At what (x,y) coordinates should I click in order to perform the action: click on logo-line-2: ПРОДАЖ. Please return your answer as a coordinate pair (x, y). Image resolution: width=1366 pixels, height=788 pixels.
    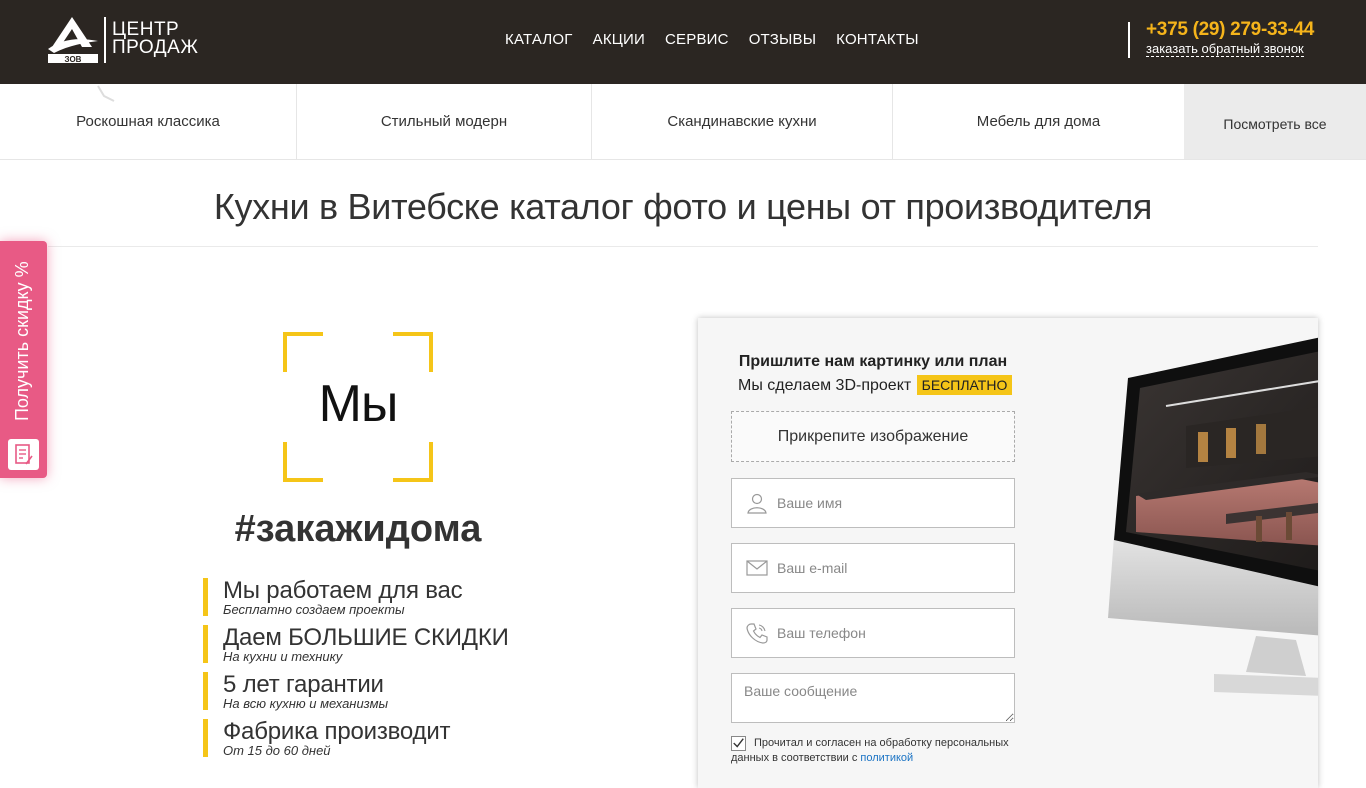
    Looking at the image, I should click on (155, 47).